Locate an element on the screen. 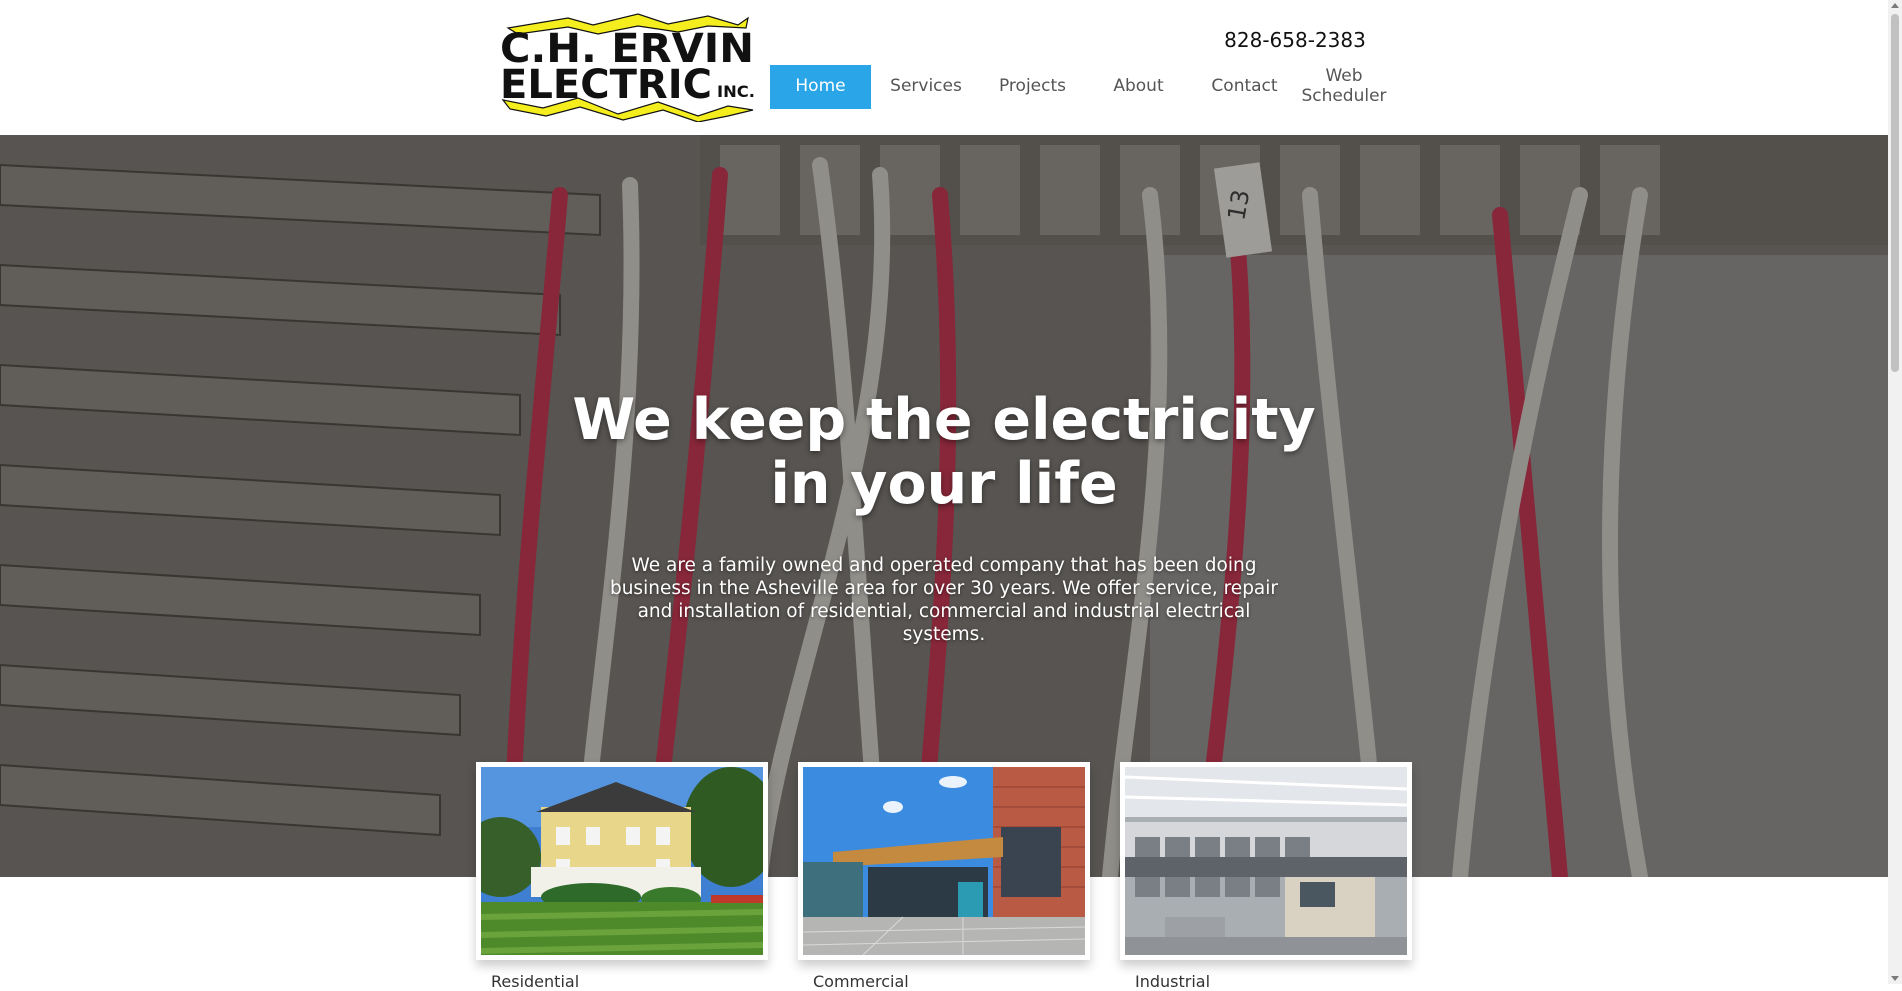  factory-photo is located at coordinates (1266, 861).